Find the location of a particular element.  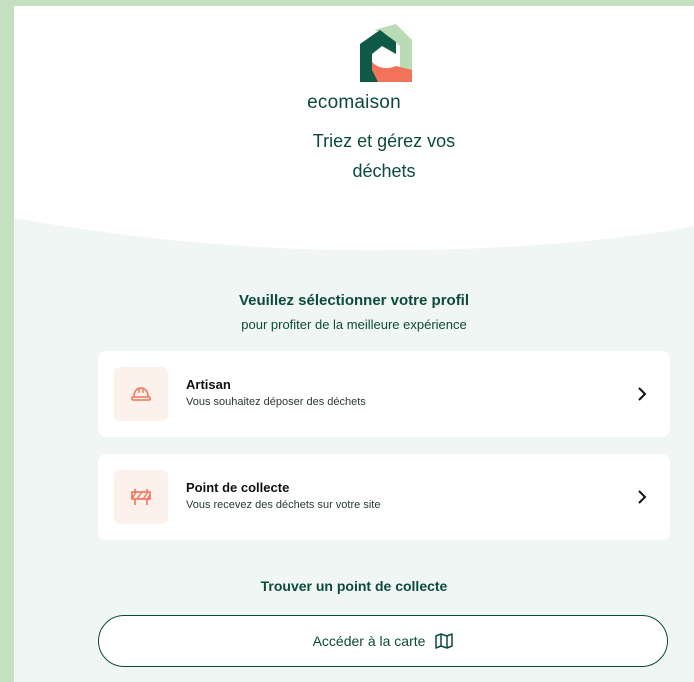

ecomaison-logo is located at coordinates (386, 53).